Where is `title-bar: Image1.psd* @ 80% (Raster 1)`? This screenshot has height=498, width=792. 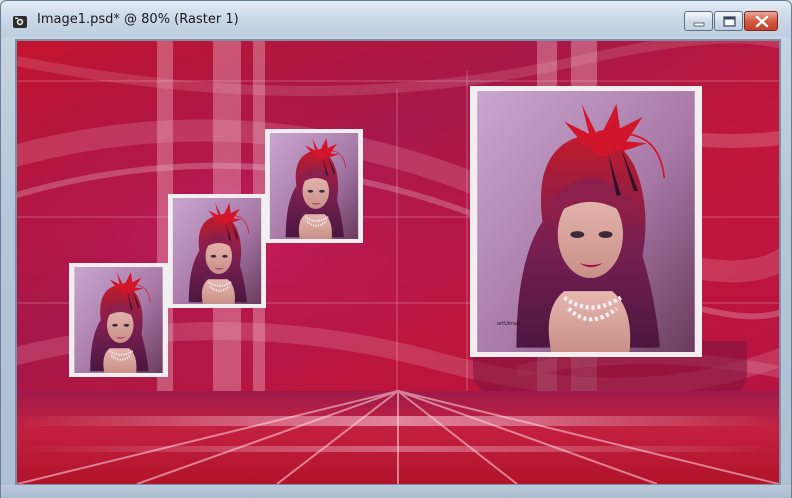
title-bar: Image1.psd* @ 80% (Raster 1) is located at coordinates (396, 19).